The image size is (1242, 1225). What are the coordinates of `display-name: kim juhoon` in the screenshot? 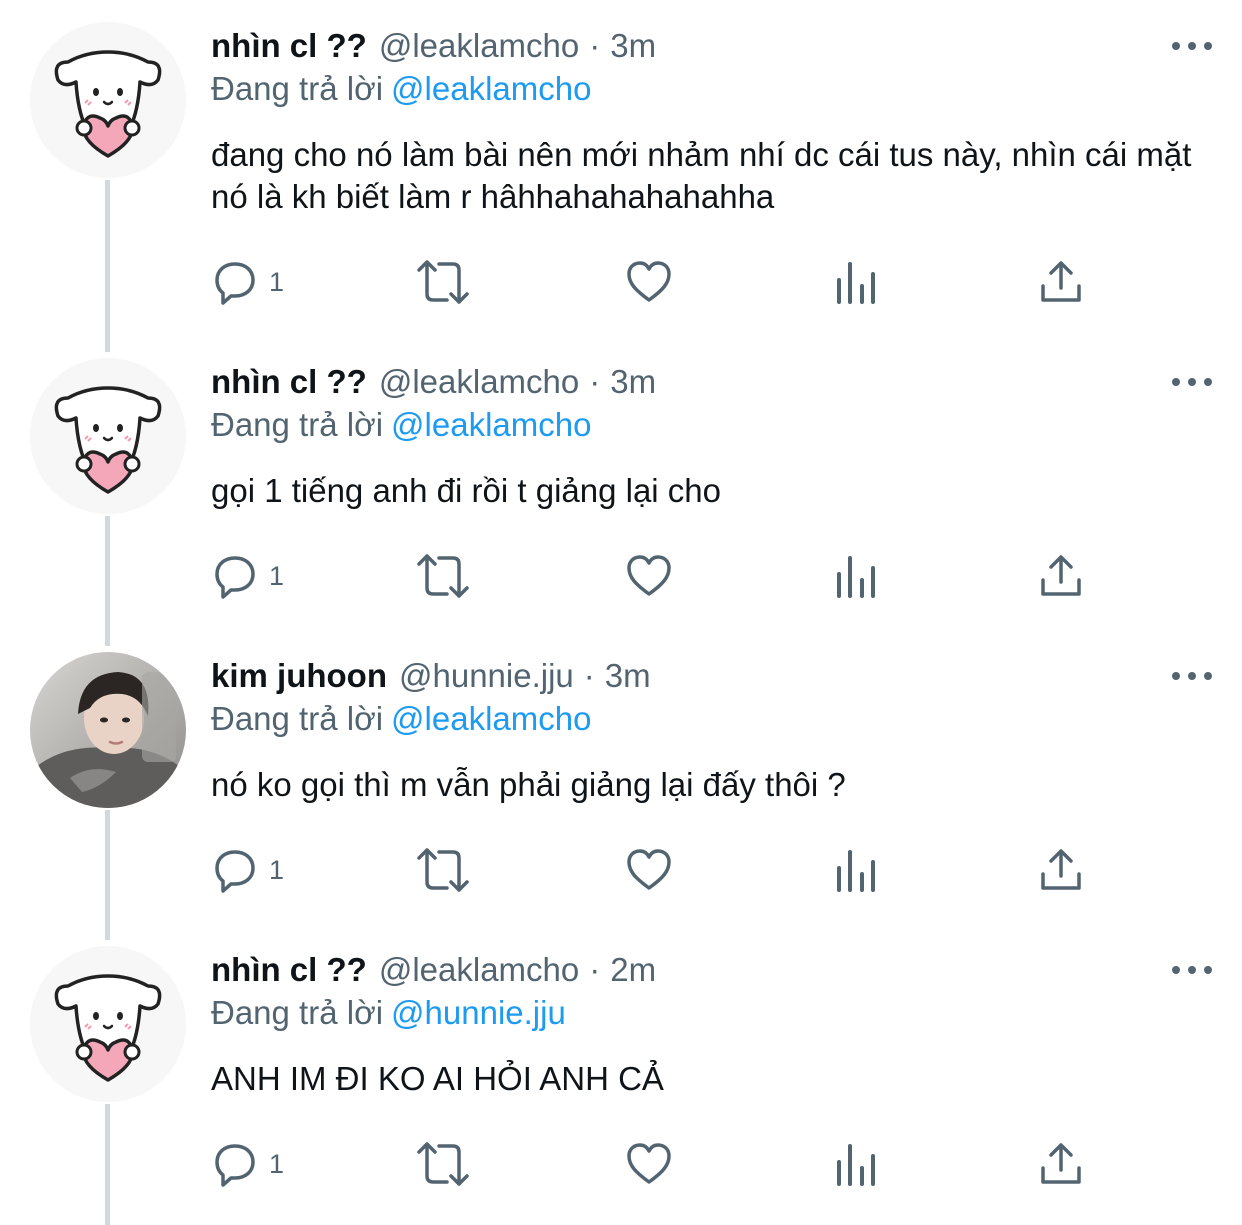 It's located at (299, 676).